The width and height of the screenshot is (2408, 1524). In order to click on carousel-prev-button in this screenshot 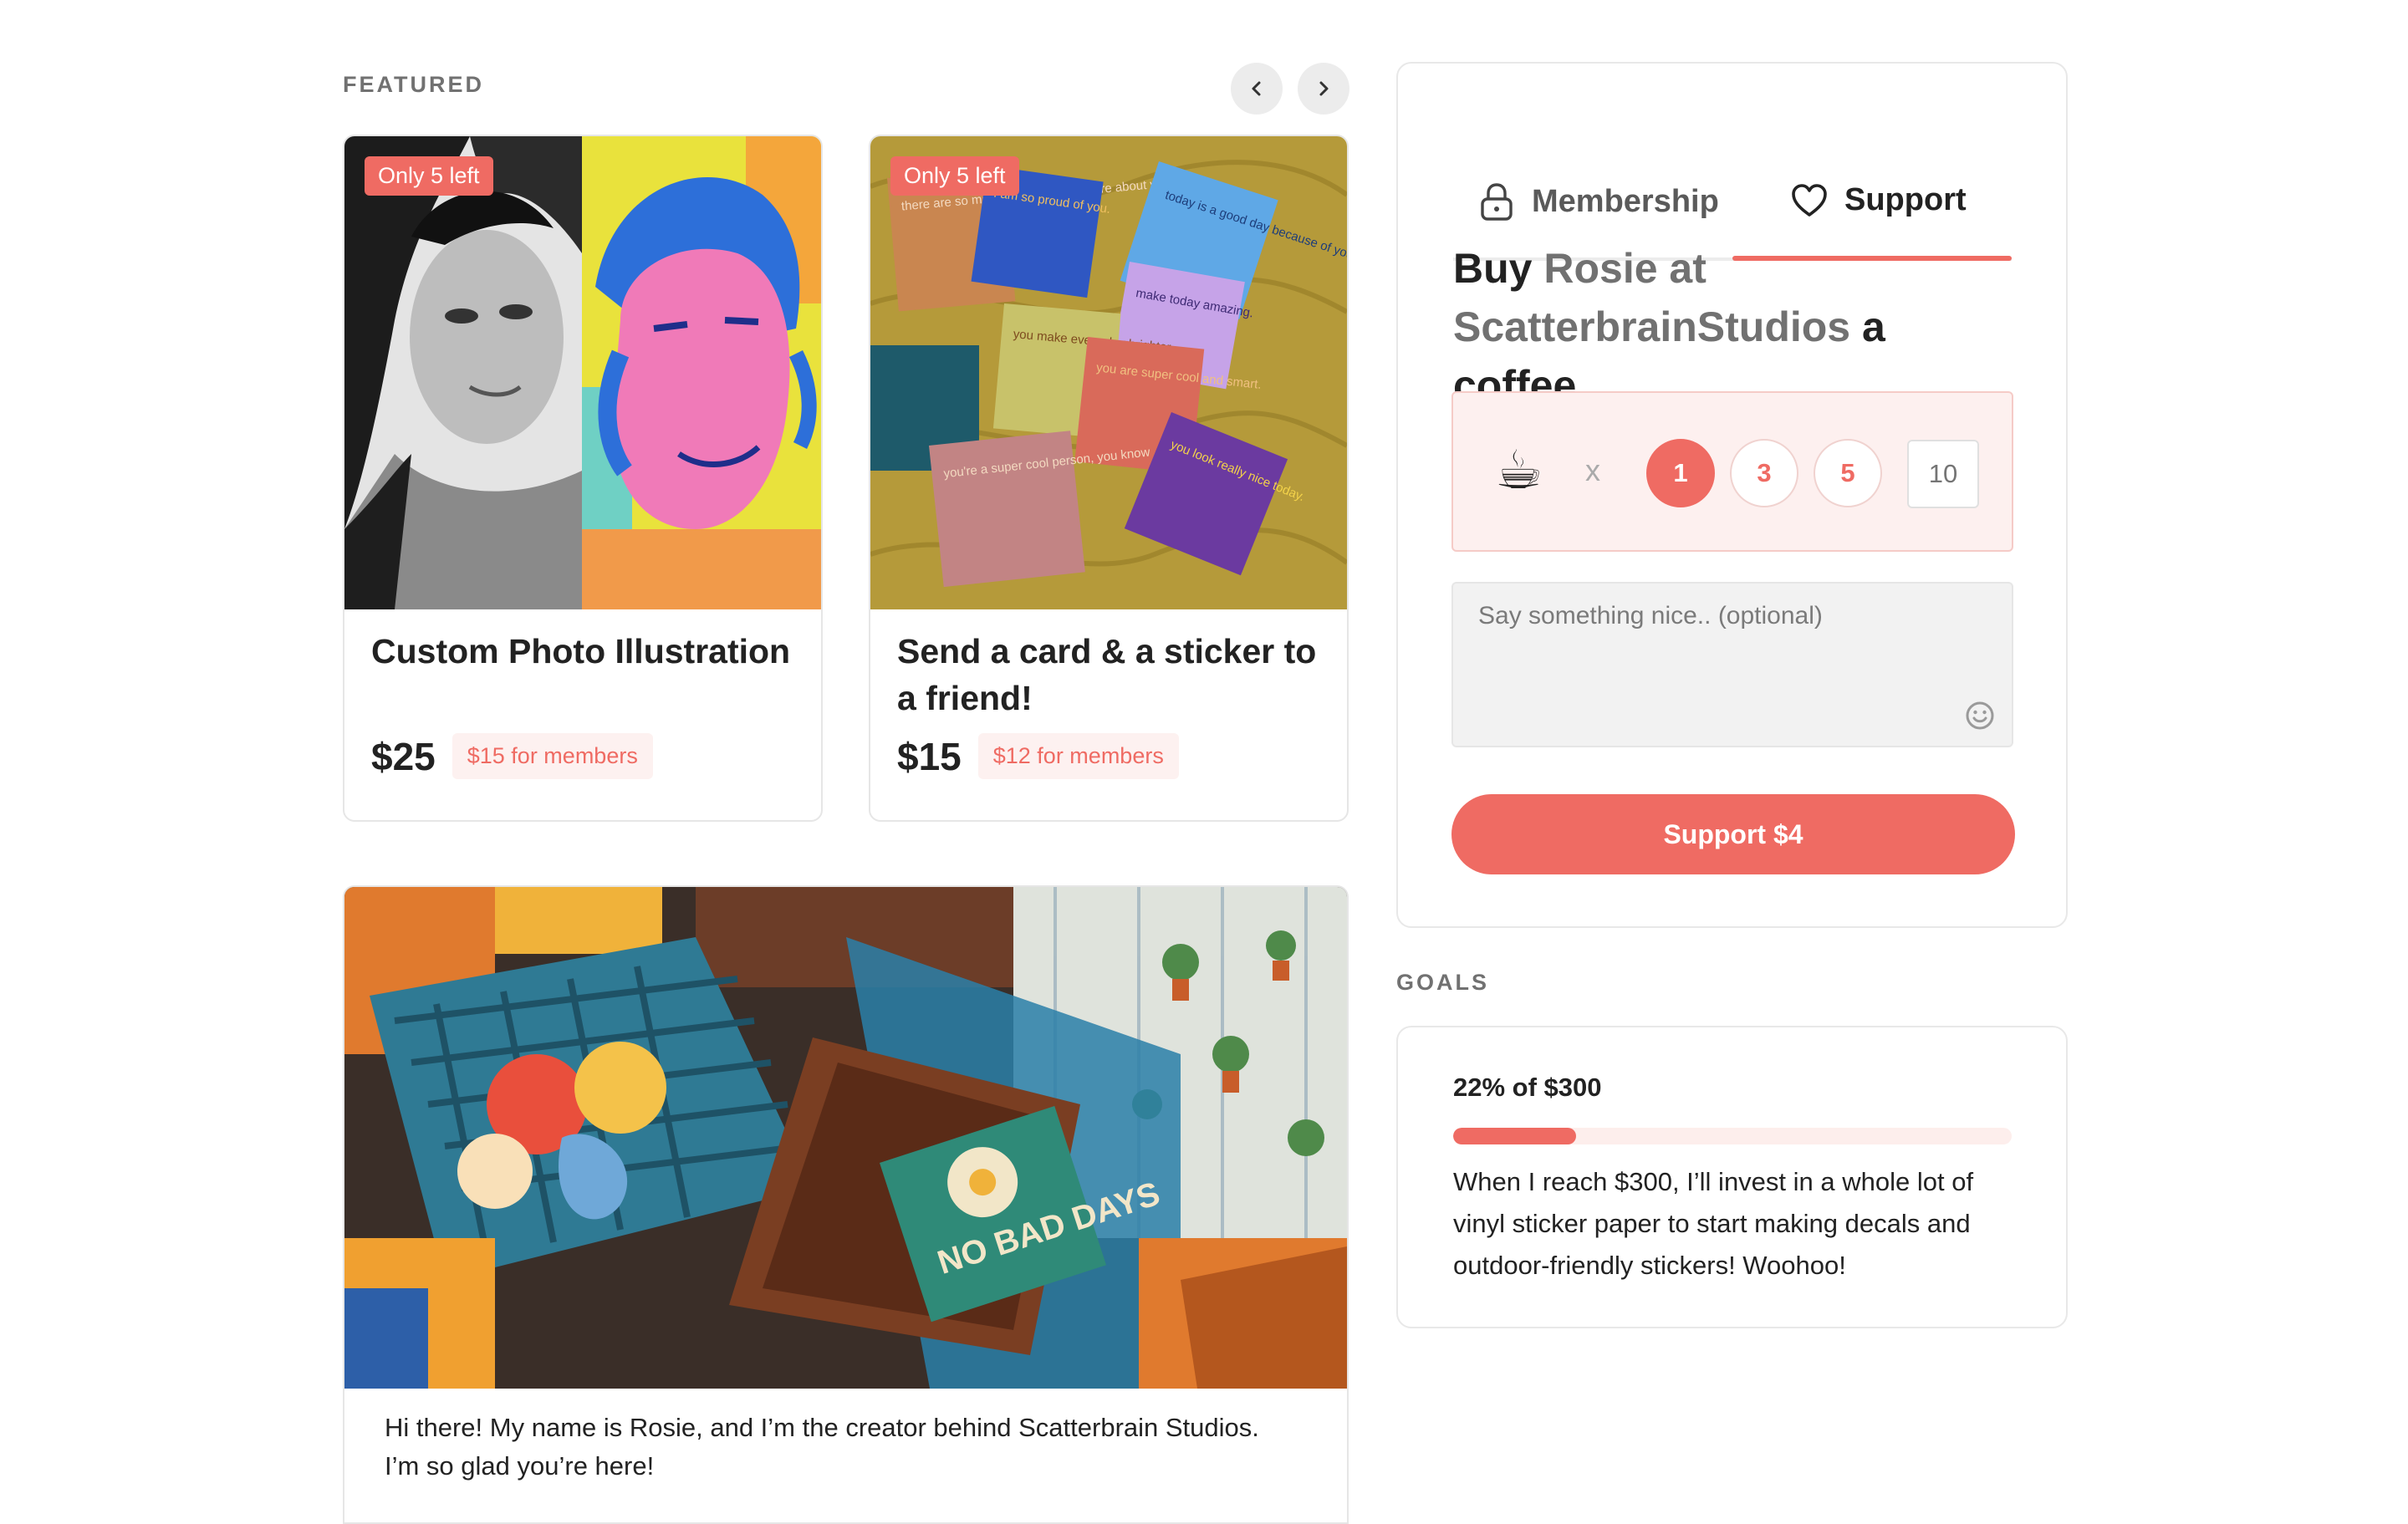, I will do `click(1257, 89)`.